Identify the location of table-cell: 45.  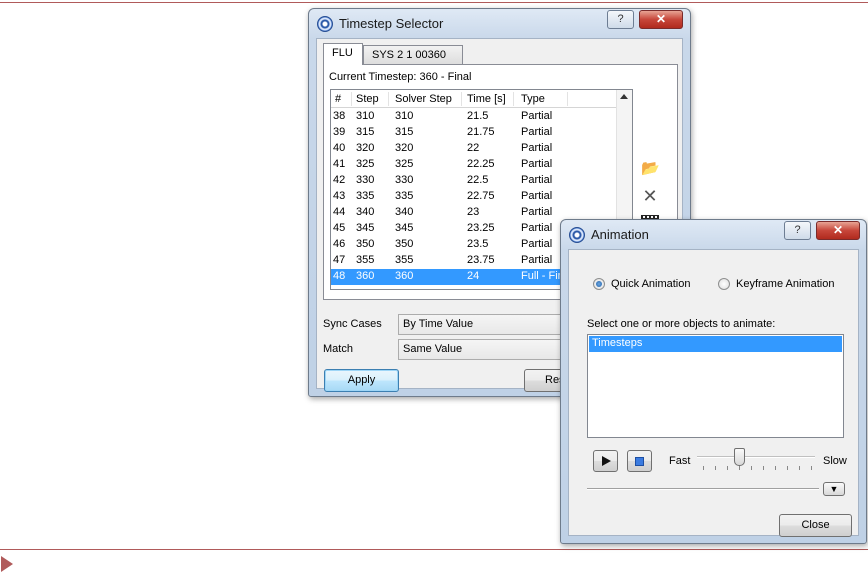
(339, 228).